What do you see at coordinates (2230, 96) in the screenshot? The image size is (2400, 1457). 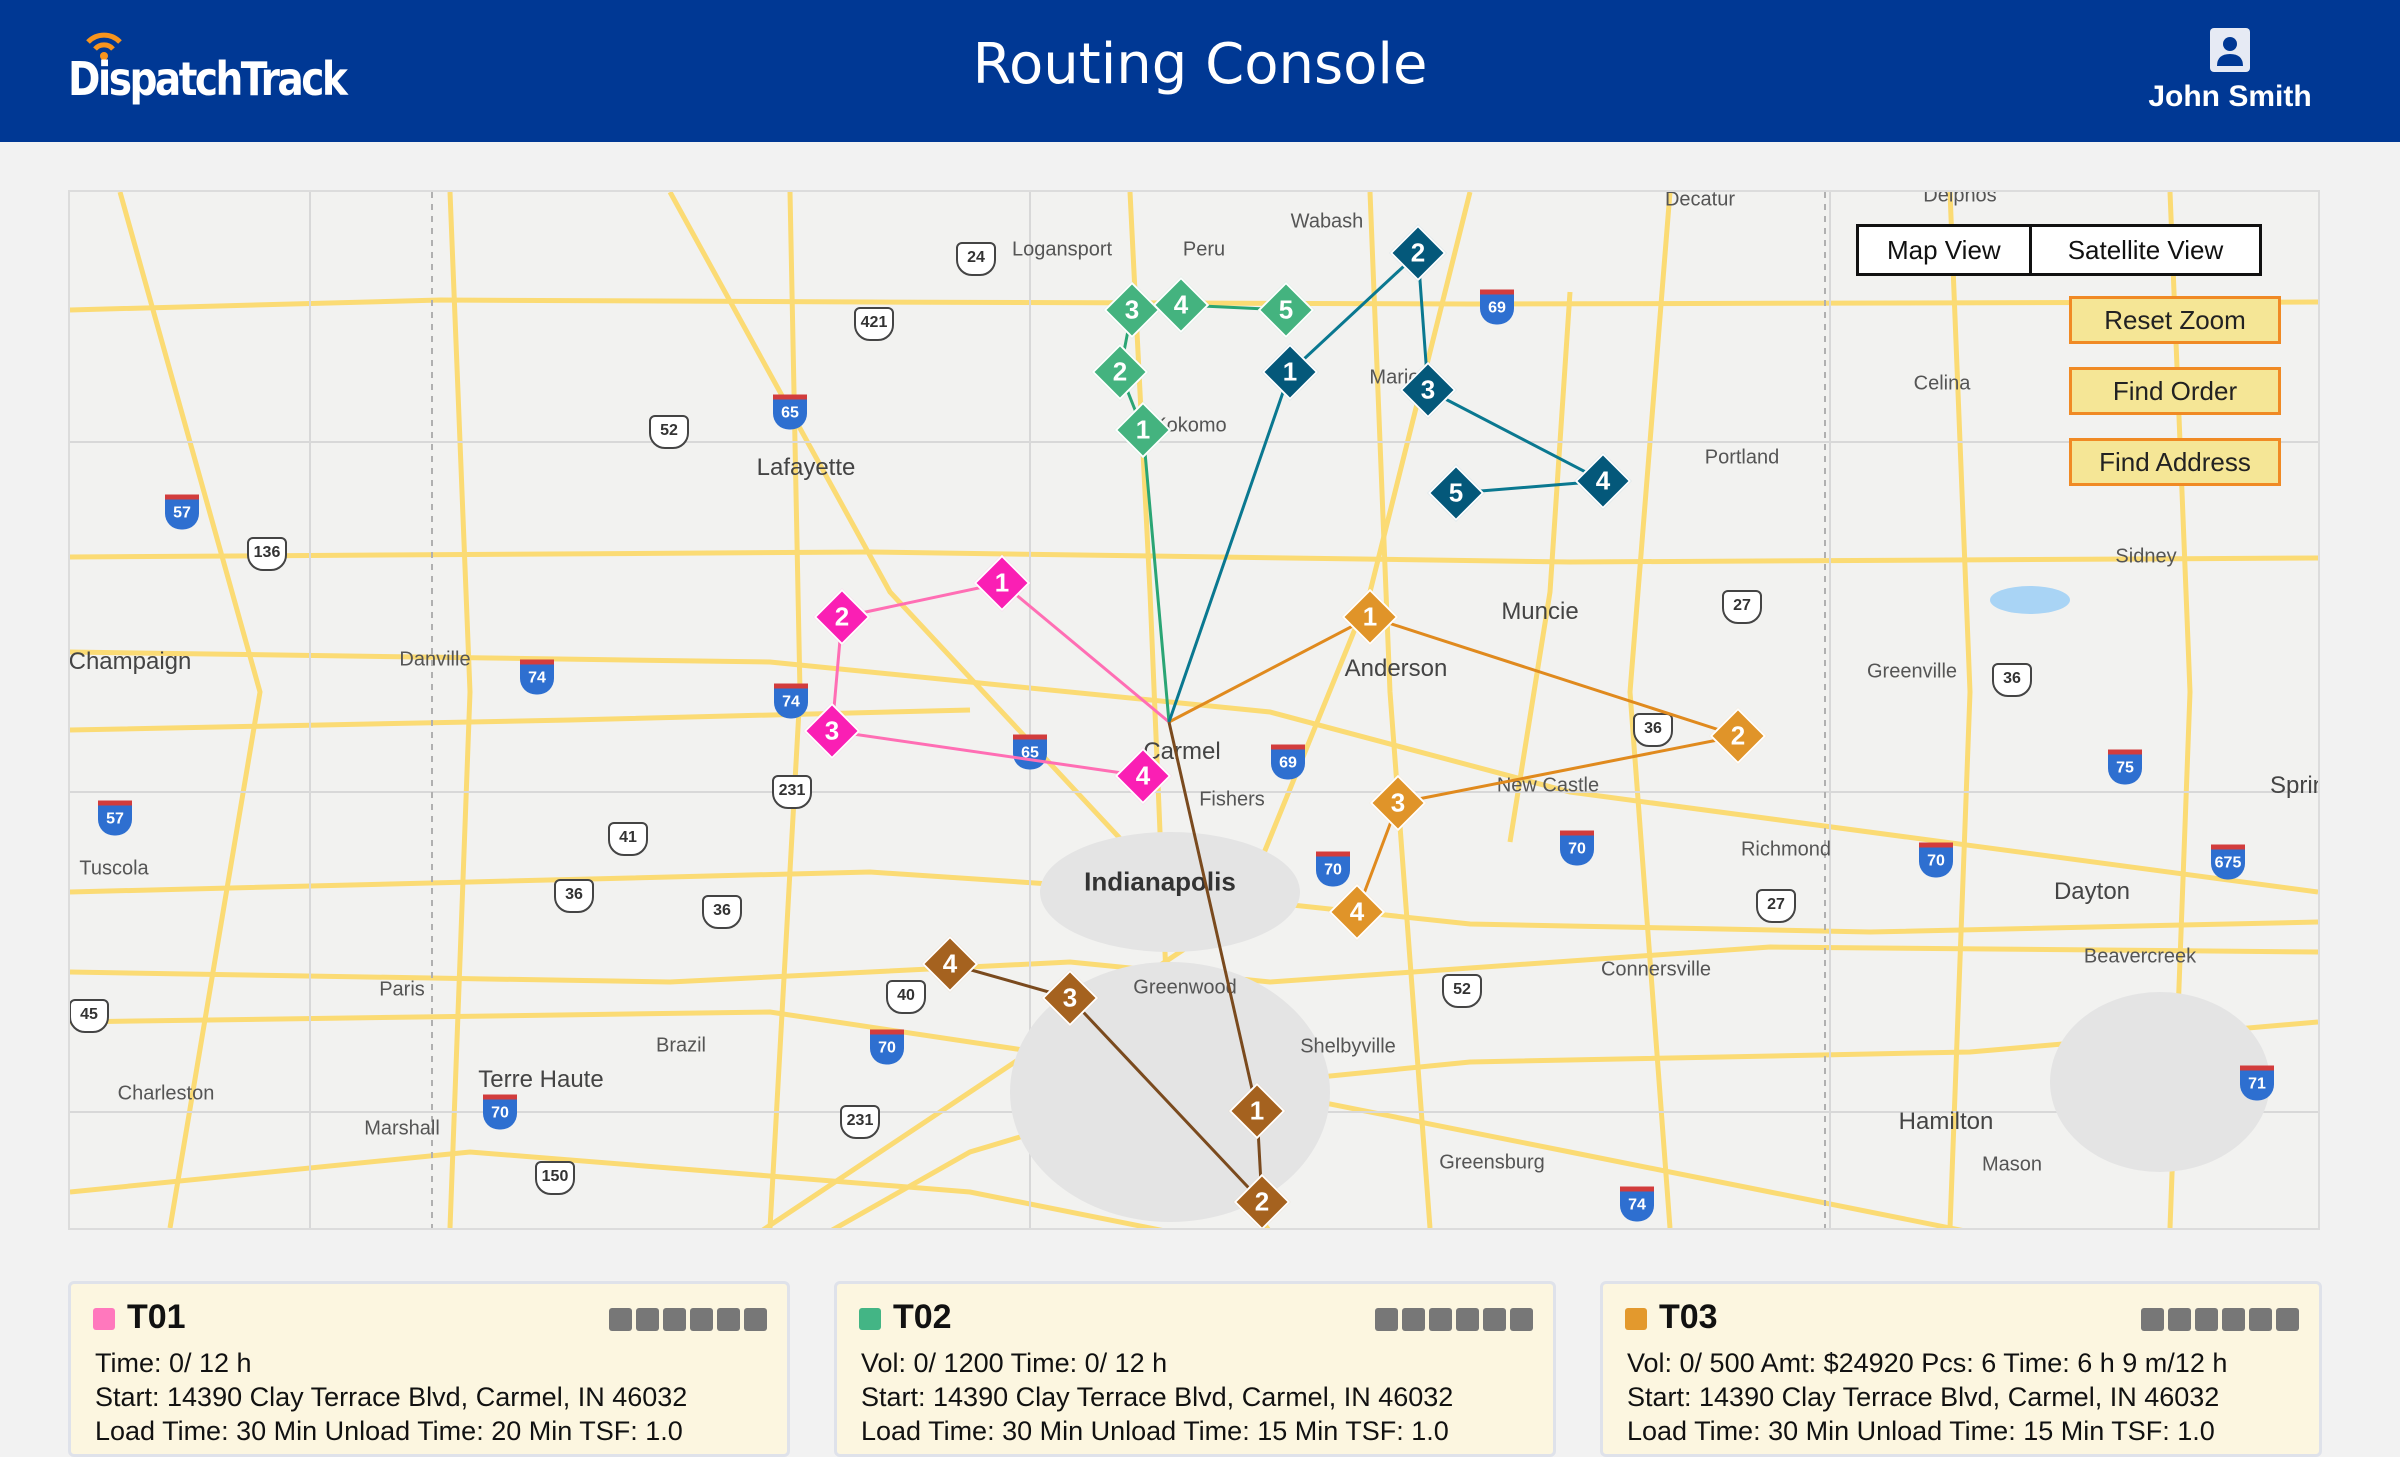 I see `user-name: John Smith` at bounding box center [2230, 96].